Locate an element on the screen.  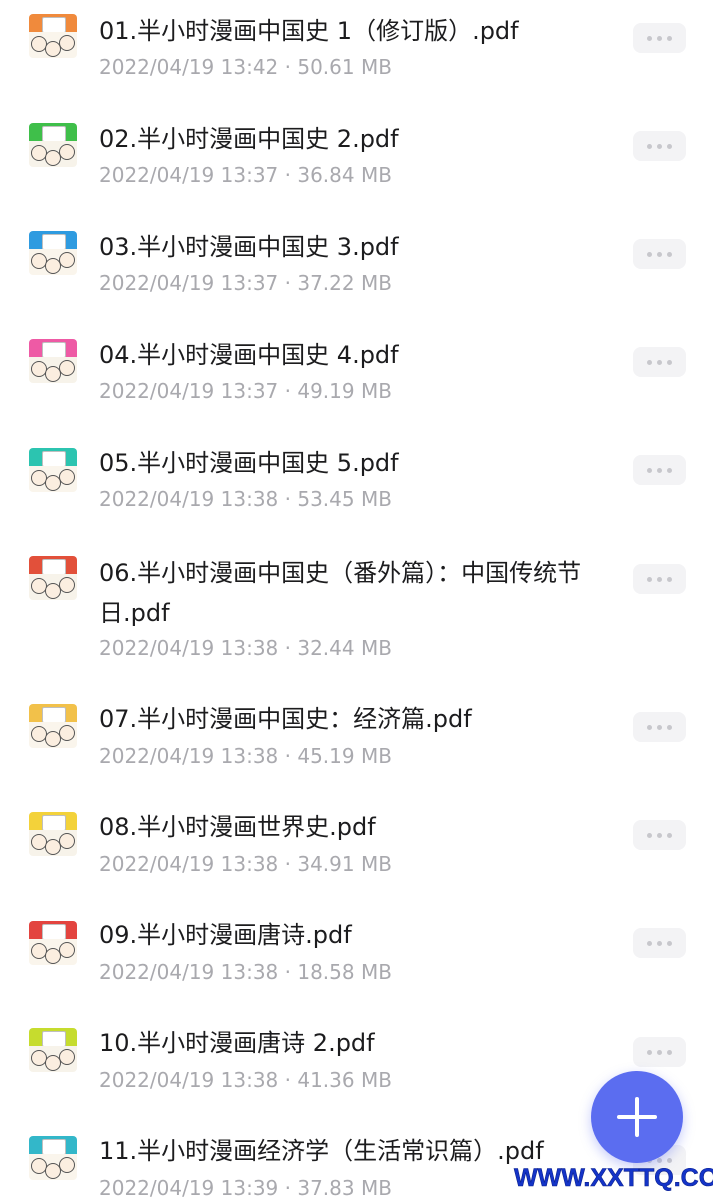
file-meta: 2022/04/19 13:38 · 41.36 MB is located at coordinates (245, 1080).